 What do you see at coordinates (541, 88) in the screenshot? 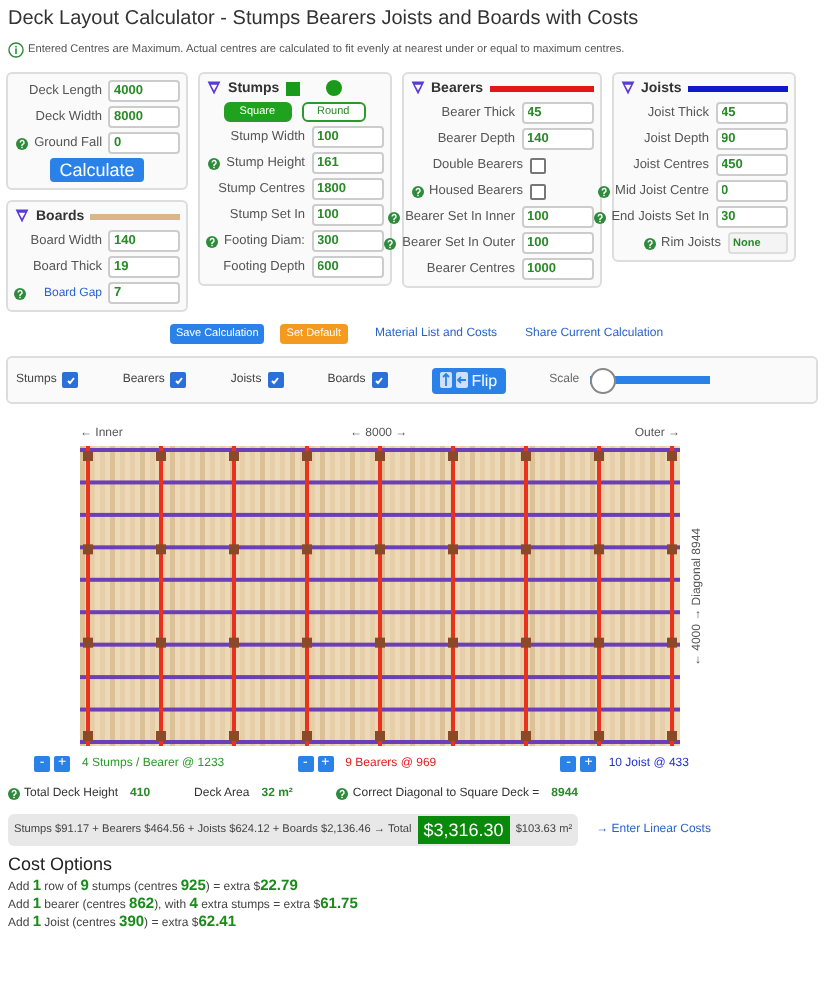
I see `bearer-swatch` at bounding box center [541, 88].